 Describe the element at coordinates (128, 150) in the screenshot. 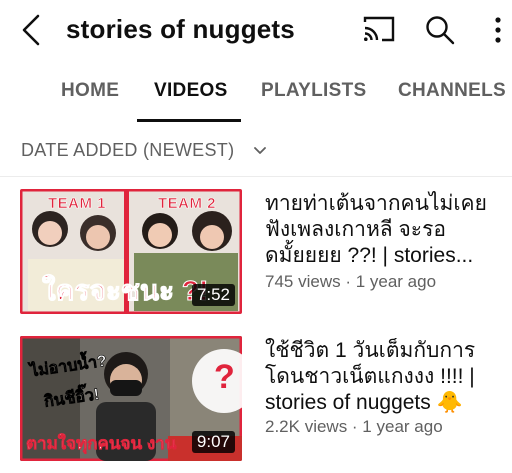

I see `sort-label: DATE ADDED (NEWEST)` at that location.